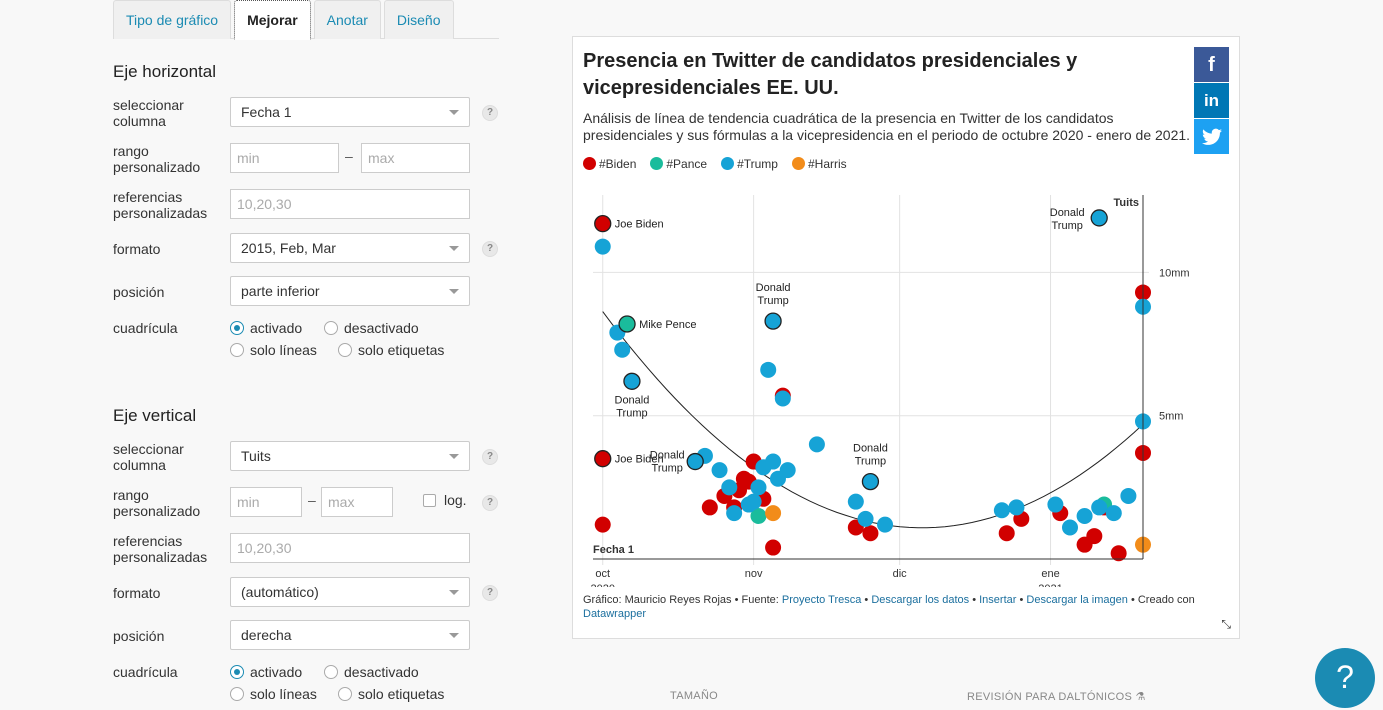 This screenshot has width=1383, height=710. I want to click on tab-refine: Mejorar, so click(272, 20).